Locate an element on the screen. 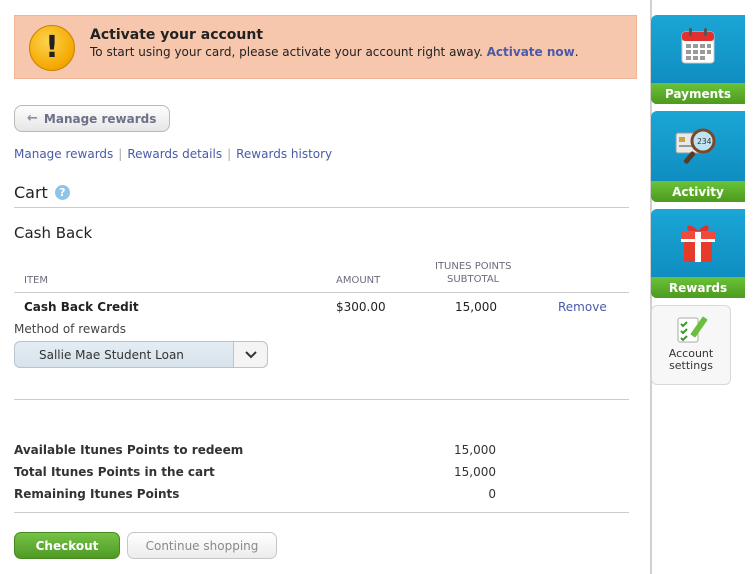 Image resolution: width=756 pixels, height=574 pixels. column-header-item: ITEM is located at coordinates (36, 280).